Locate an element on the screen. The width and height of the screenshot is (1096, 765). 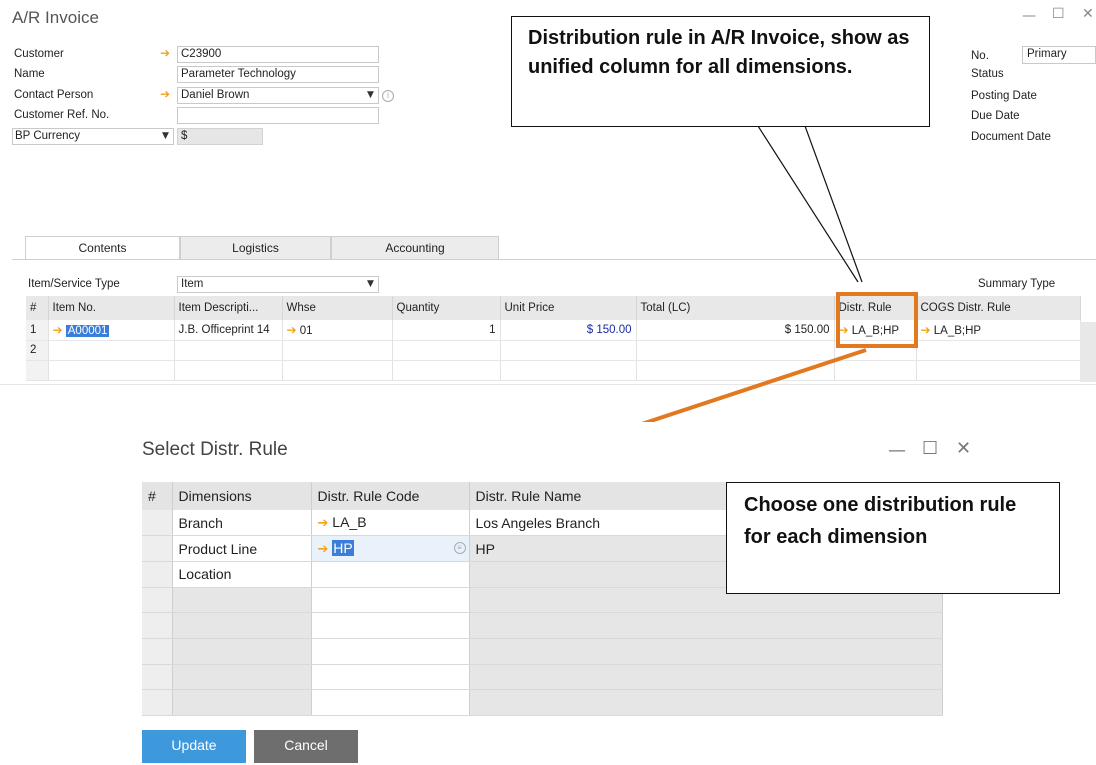
dialog-title: Select Distr. Rule is located at coordinates (215, 449).